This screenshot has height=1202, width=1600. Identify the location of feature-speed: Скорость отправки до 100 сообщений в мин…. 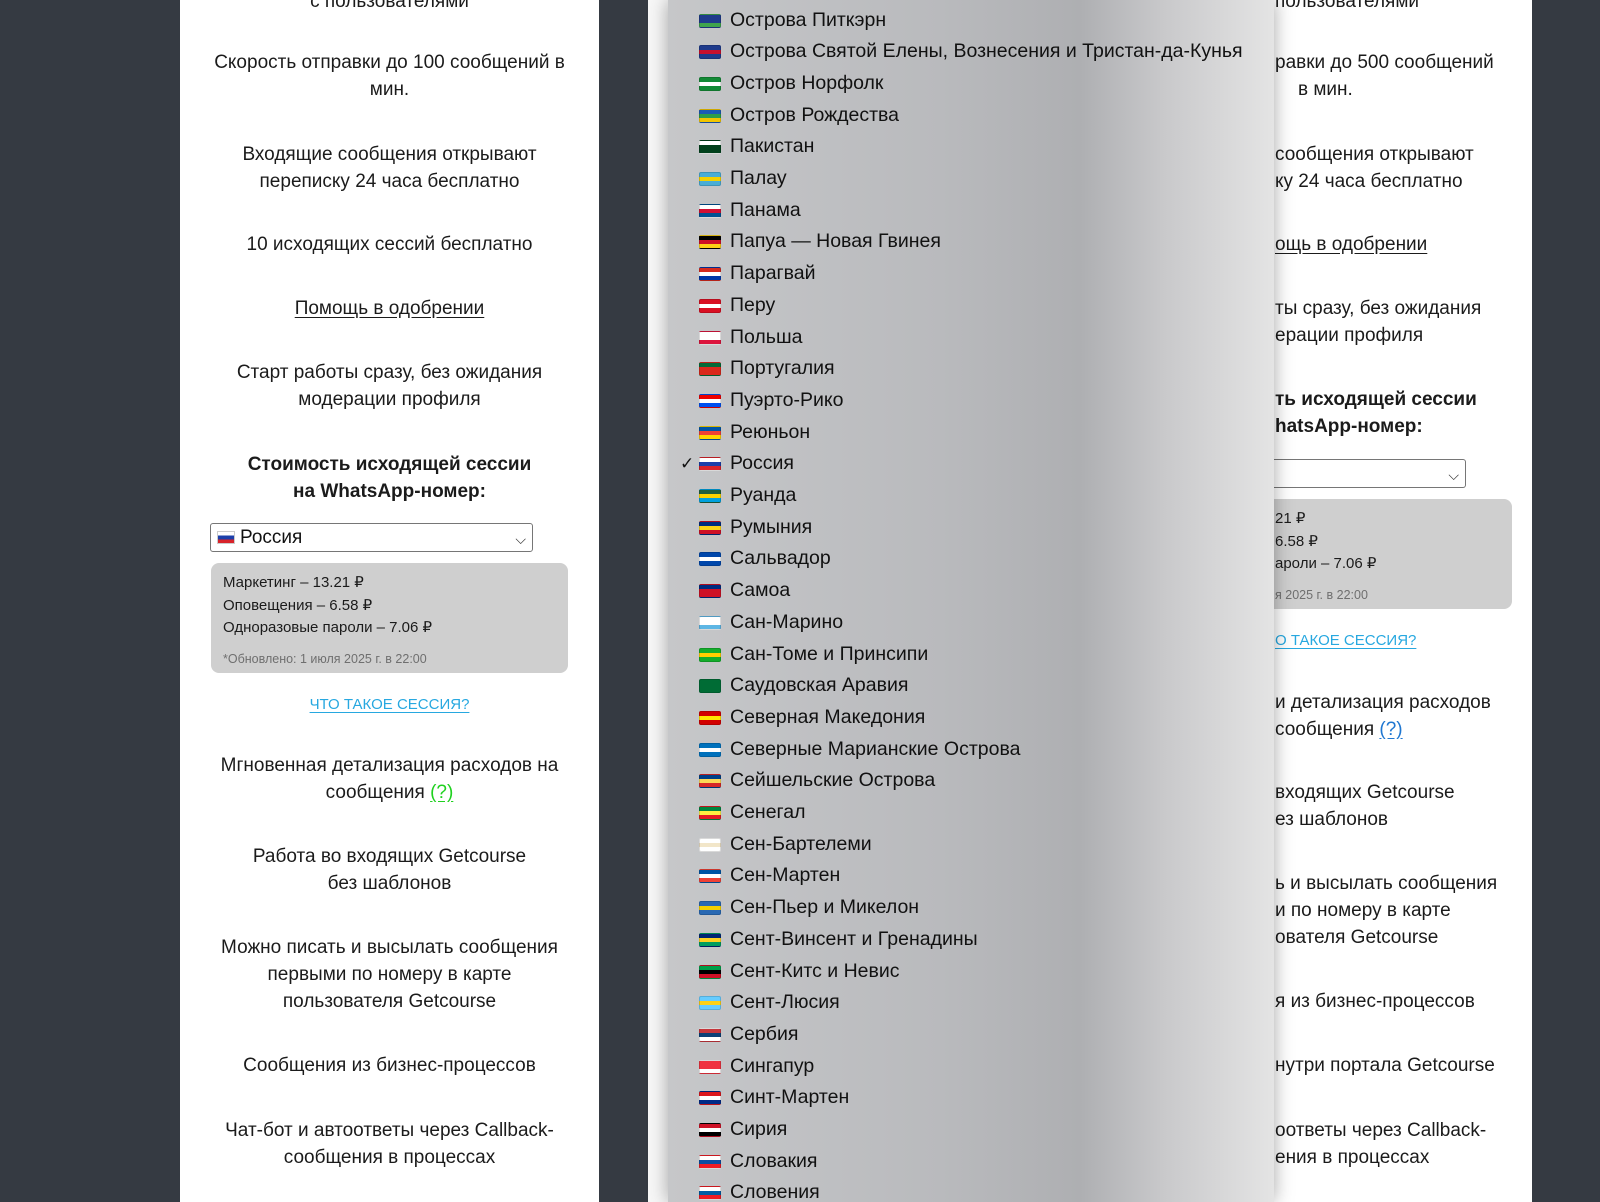
(389, 76).